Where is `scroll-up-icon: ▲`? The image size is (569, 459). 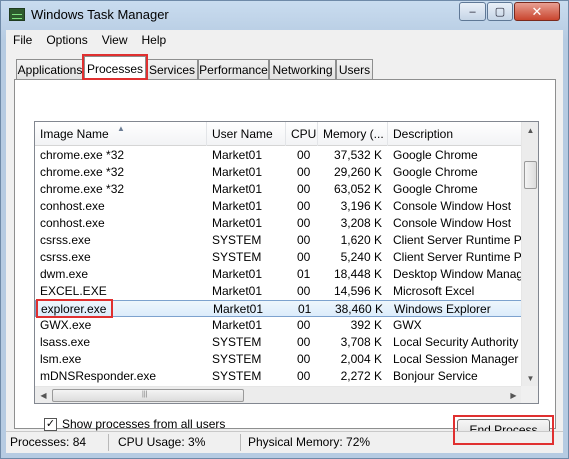 scroll-up-icon: ▲ is located at coordinates (530, 130).